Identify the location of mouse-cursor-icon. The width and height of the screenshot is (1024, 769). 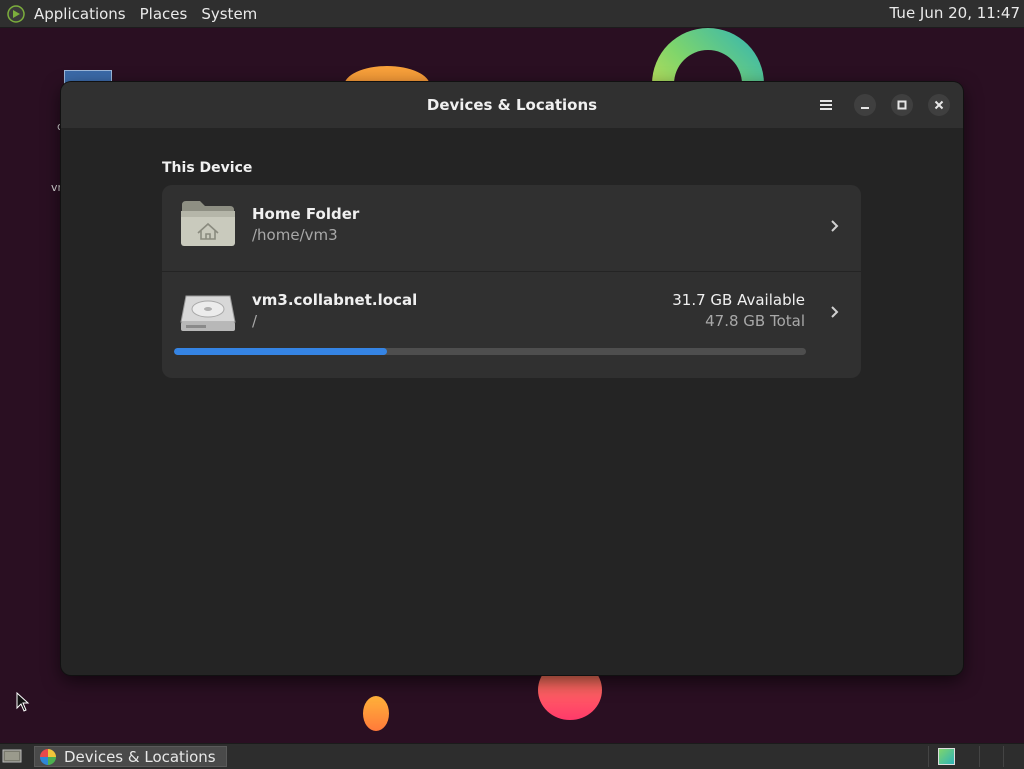
(23, 702).